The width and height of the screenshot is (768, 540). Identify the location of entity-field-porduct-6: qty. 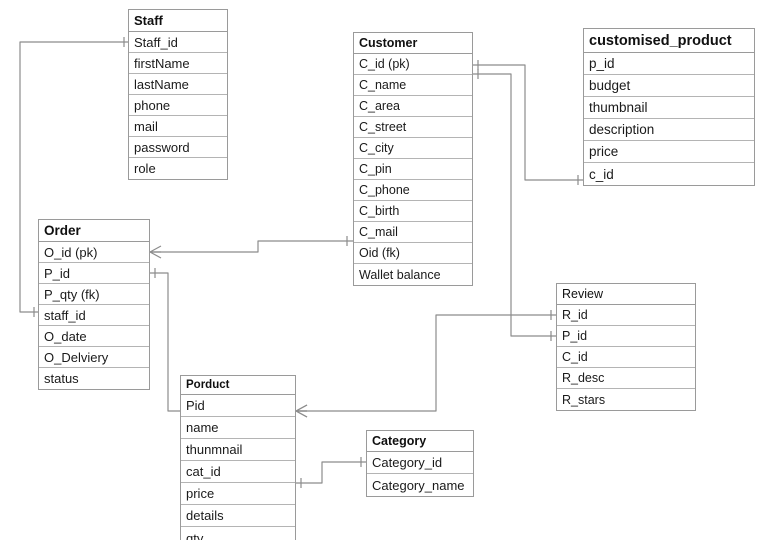
(195, 535).